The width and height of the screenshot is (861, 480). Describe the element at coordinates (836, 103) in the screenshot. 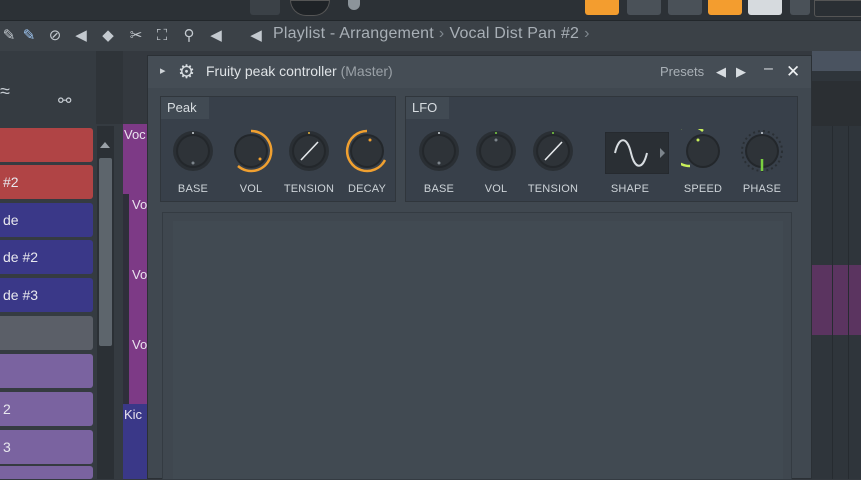

I see `grid-block` at that location.